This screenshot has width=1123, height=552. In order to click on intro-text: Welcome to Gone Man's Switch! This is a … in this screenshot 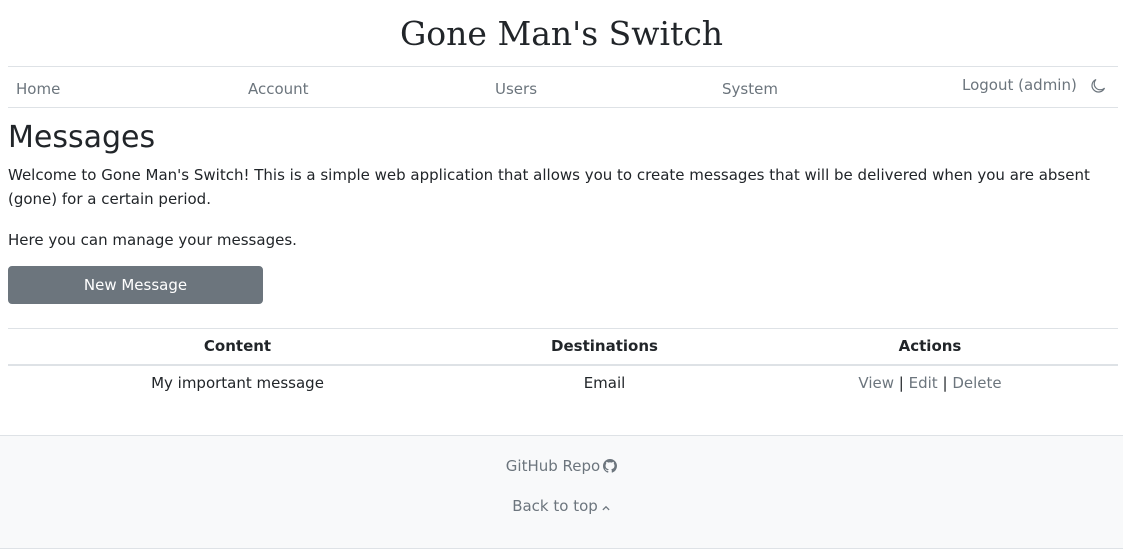, I will do `click(549, 187)`.